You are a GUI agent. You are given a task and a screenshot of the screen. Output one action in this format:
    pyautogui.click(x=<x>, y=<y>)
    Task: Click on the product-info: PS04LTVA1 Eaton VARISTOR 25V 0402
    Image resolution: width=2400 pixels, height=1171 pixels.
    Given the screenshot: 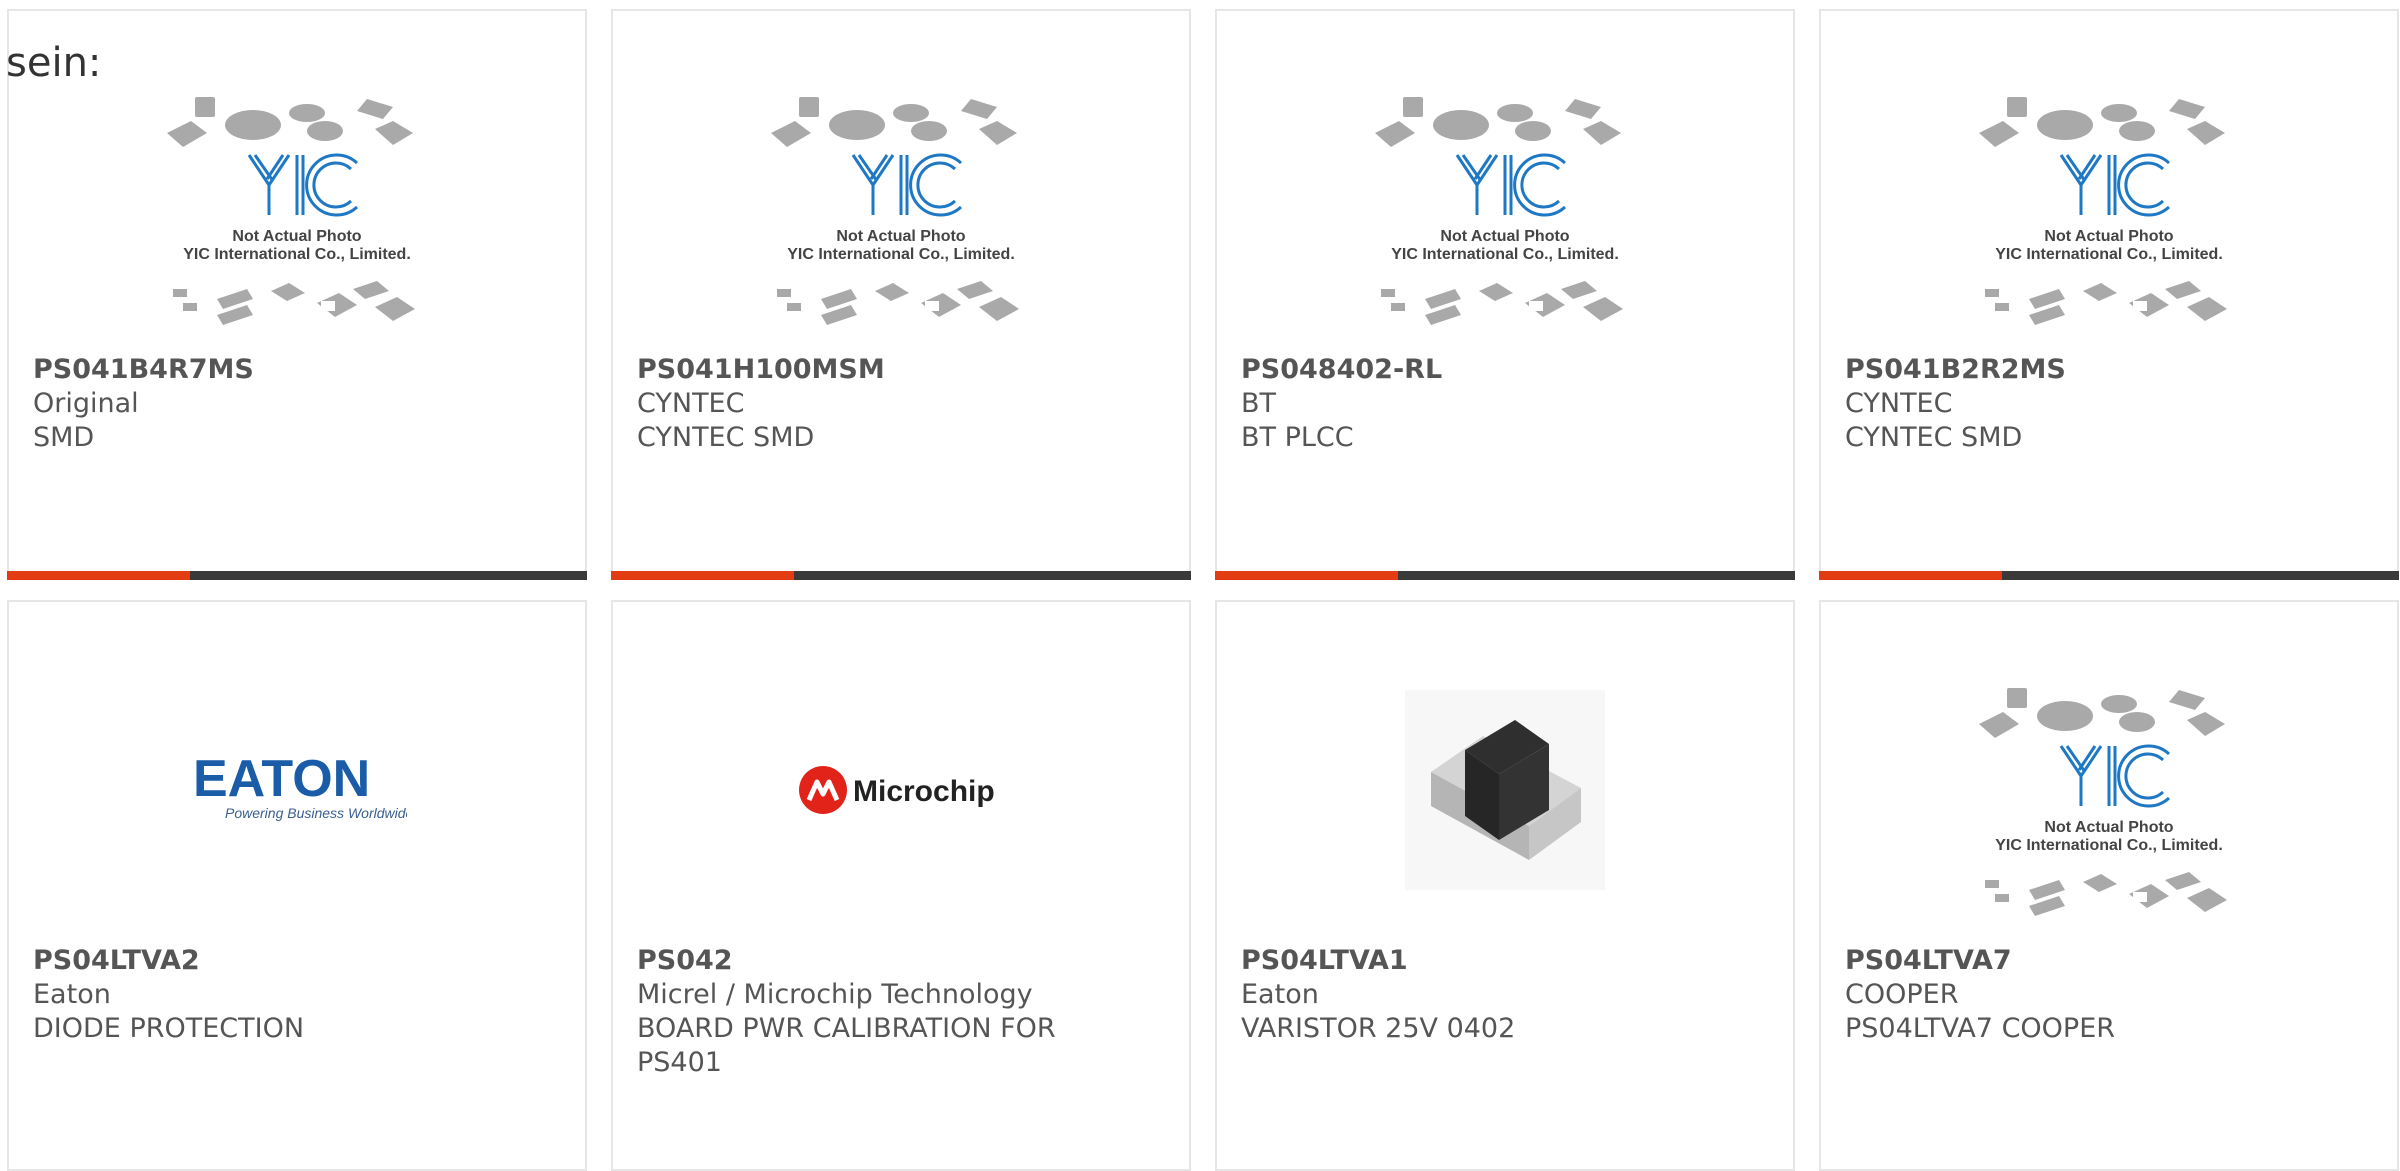 What is the action you would take?
    pyautogui.click(x=1505, y=995)
    